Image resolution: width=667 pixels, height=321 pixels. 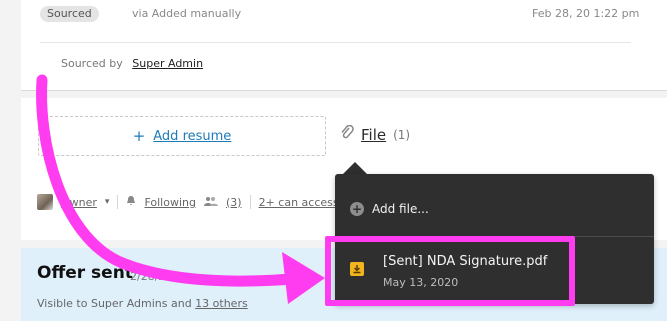 What do you see at coordinates (586, 13) in the screenshot?
I see `activity-timestamp: Feb 28, 20 1:22 pm` at bounding box center [586, 13].